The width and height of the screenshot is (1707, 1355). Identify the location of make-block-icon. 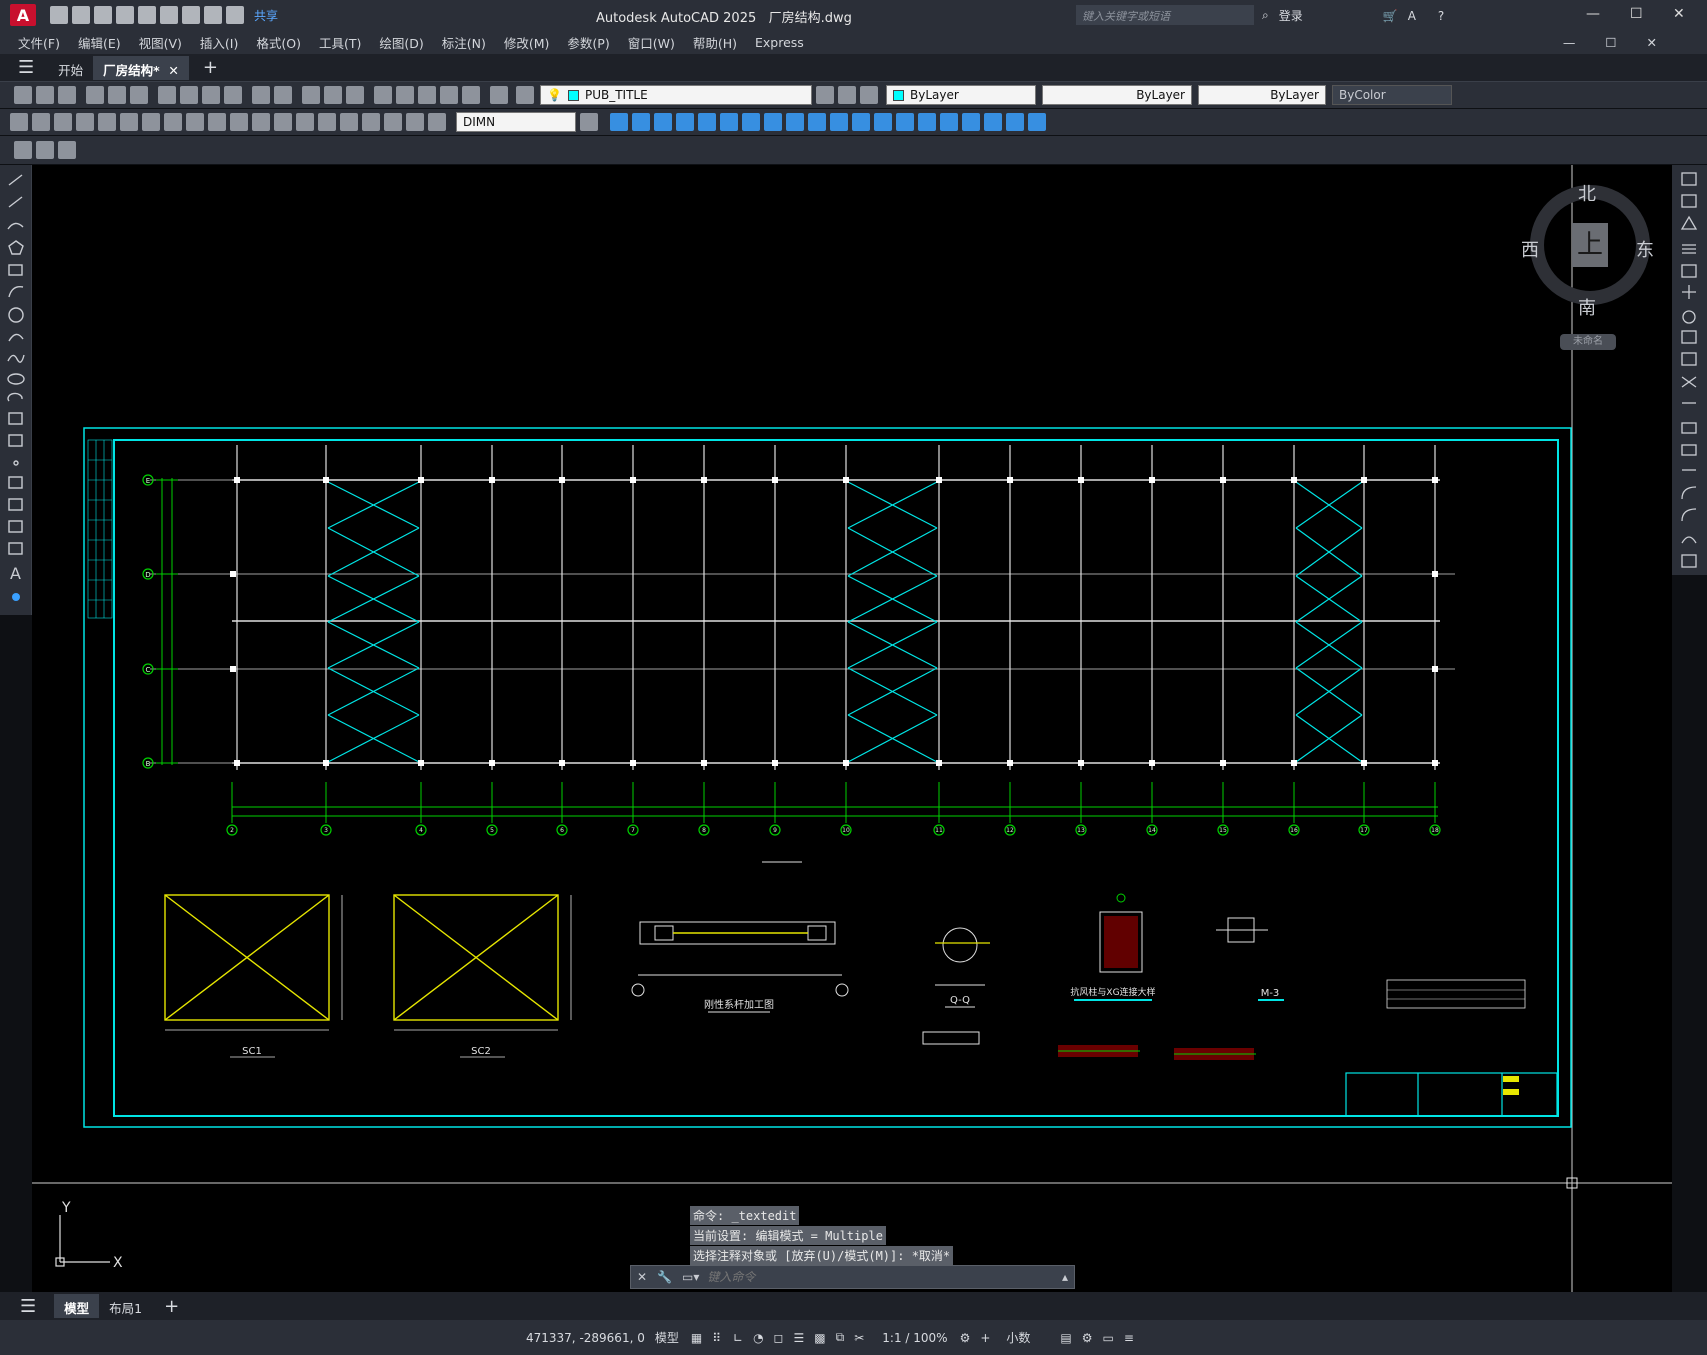
(15, 440).